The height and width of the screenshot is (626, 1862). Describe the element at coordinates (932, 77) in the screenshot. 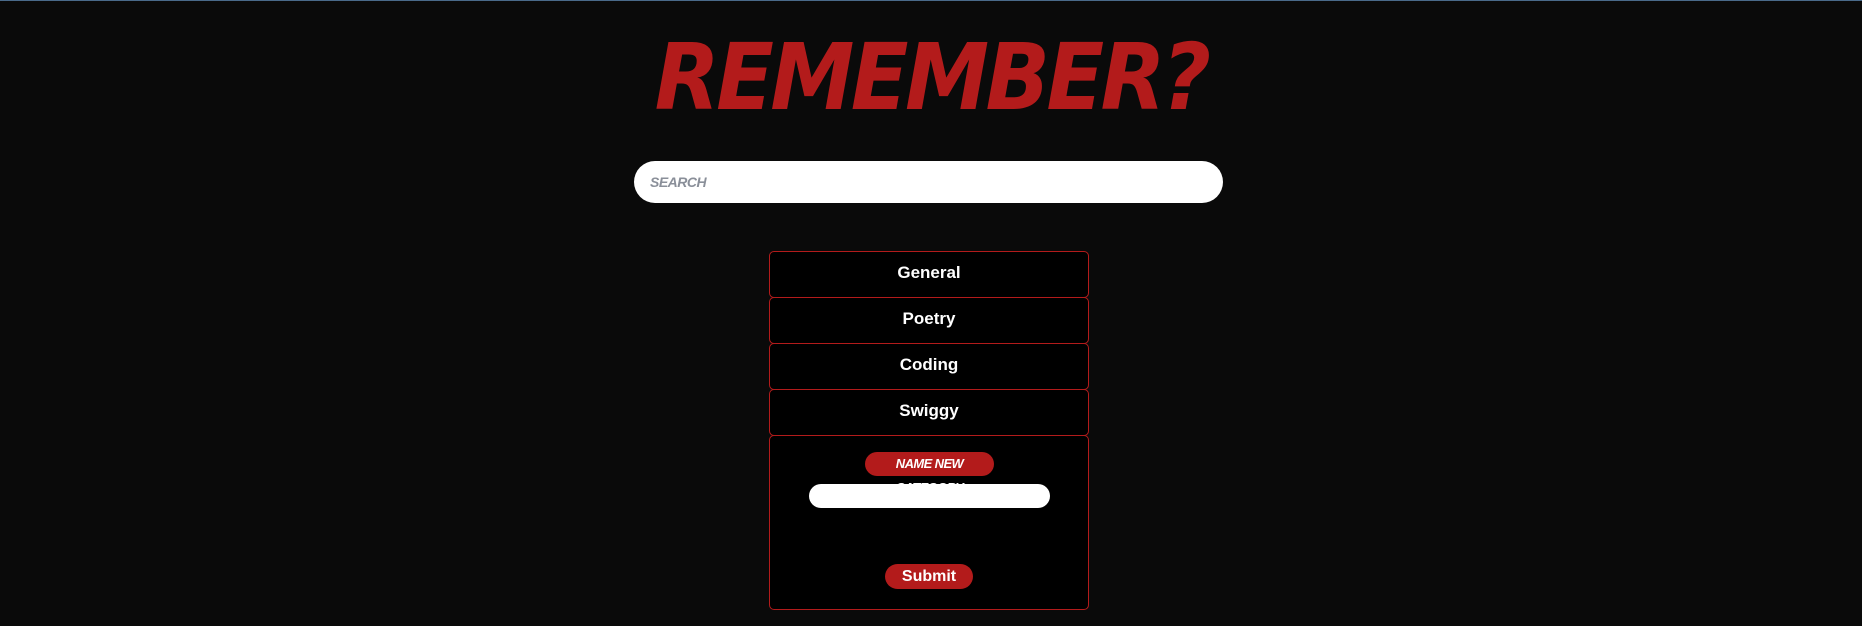

I see `page-title: REMEMBER?` at that location.